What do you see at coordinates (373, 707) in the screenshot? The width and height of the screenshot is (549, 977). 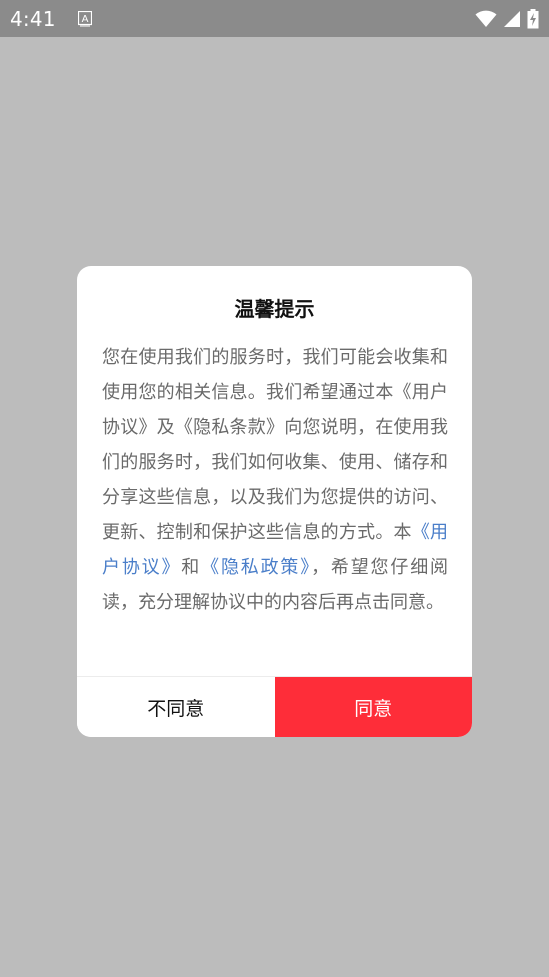 I see `accept-button: 同意` at bounding box center [373, 707].